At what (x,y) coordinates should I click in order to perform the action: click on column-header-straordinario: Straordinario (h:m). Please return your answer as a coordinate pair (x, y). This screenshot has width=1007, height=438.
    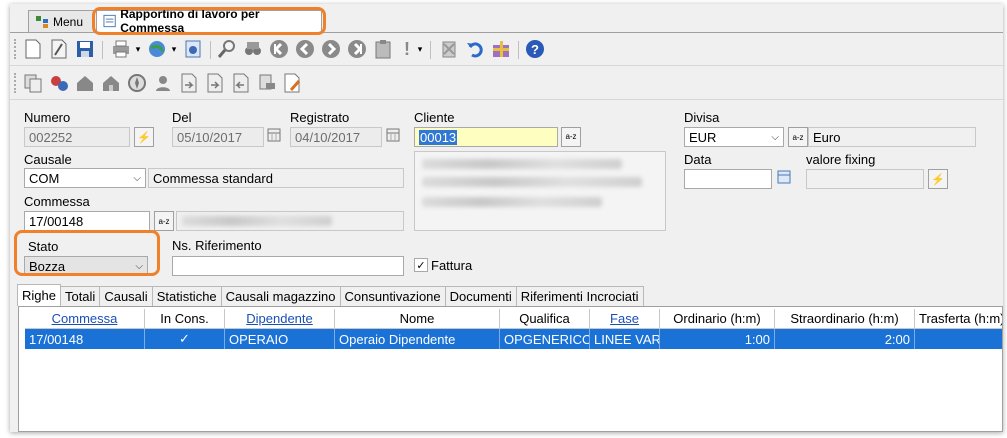
    Looking at the image, I should click on (845, 319).